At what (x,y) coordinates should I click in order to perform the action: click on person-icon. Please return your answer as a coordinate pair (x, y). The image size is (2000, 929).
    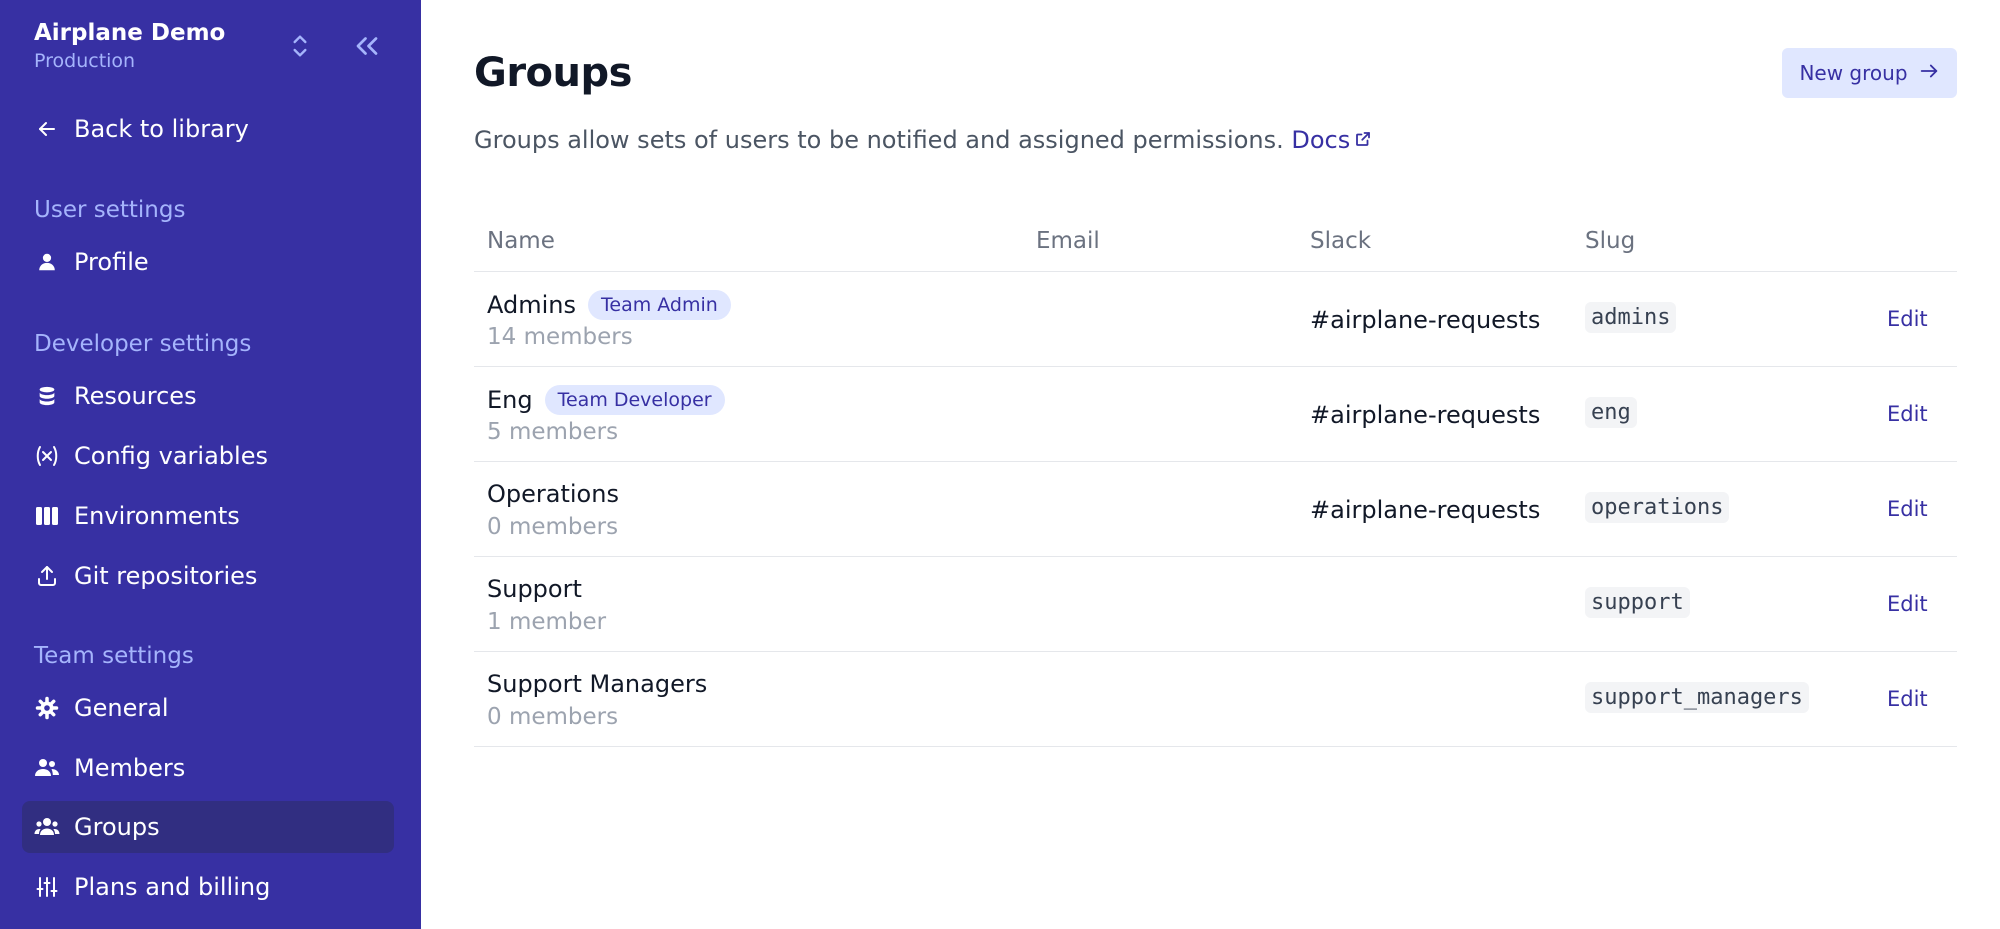
    Looking at the image, I should click on (47, 262).